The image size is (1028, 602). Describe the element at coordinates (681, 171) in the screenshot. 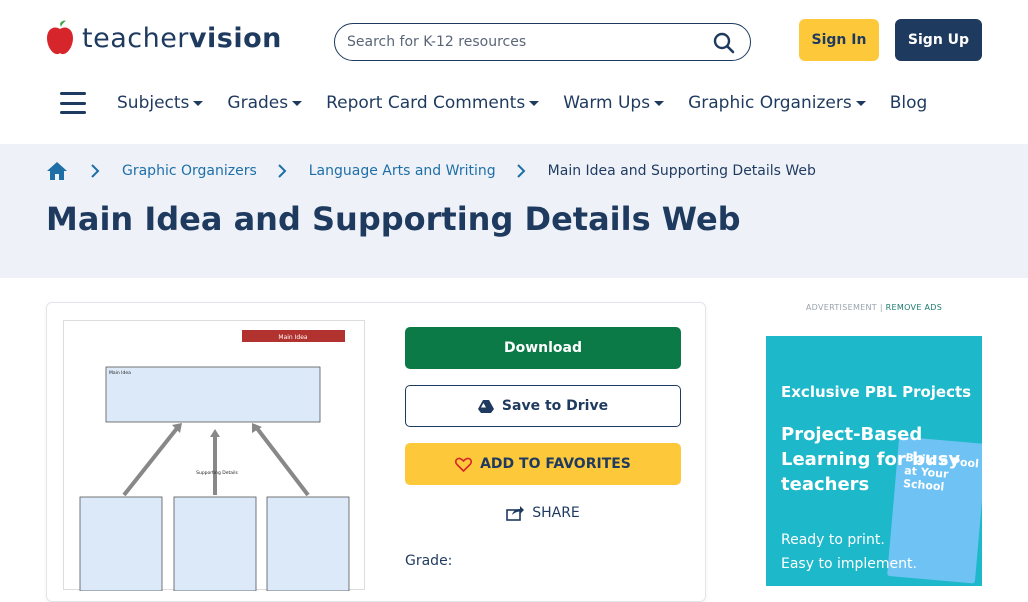

I see `breadcrumb-current: Main Idea and Supporting Details Web` at that location.